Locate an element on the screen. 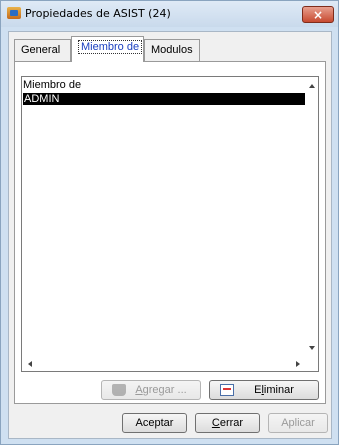 This screenshot has width=339, height=445. list-item: ADMIN is located at coordinates (164, 99).